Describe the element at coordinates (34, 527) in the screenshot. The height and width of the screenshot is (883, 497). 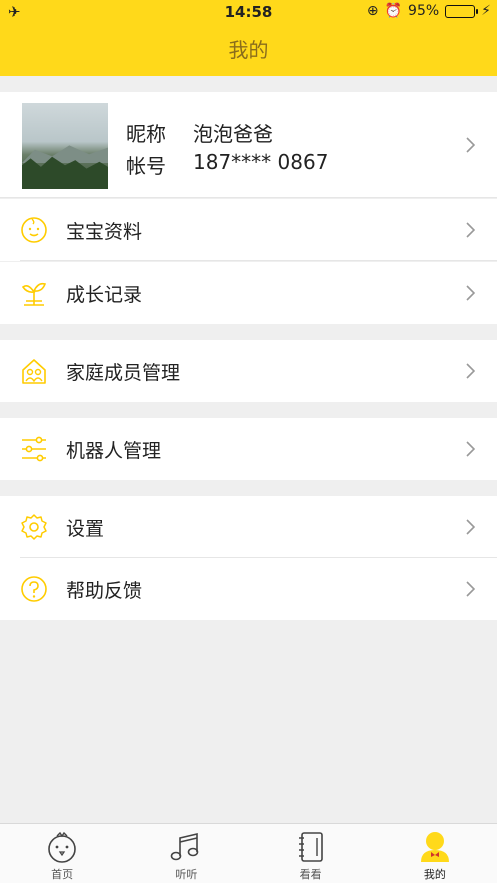
I see `gear-icon` at that location.